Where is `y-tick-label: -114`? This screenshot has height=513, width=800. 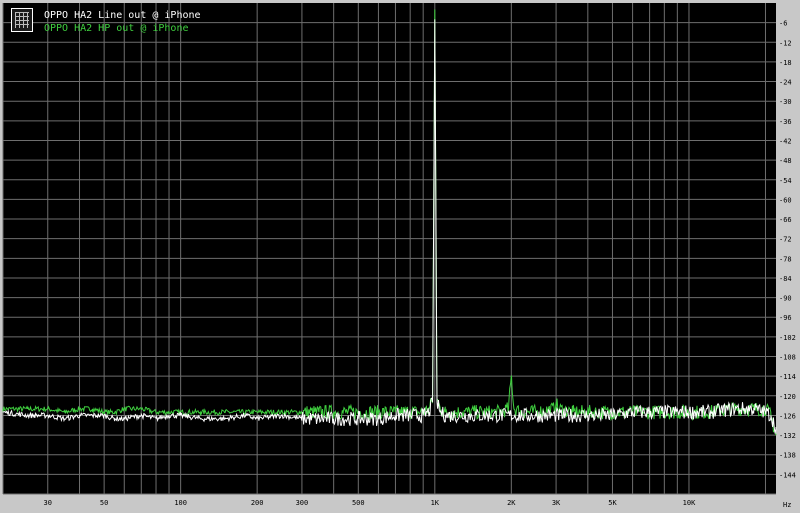
y-tick-label: -114 is located at coordinates (787, 377).